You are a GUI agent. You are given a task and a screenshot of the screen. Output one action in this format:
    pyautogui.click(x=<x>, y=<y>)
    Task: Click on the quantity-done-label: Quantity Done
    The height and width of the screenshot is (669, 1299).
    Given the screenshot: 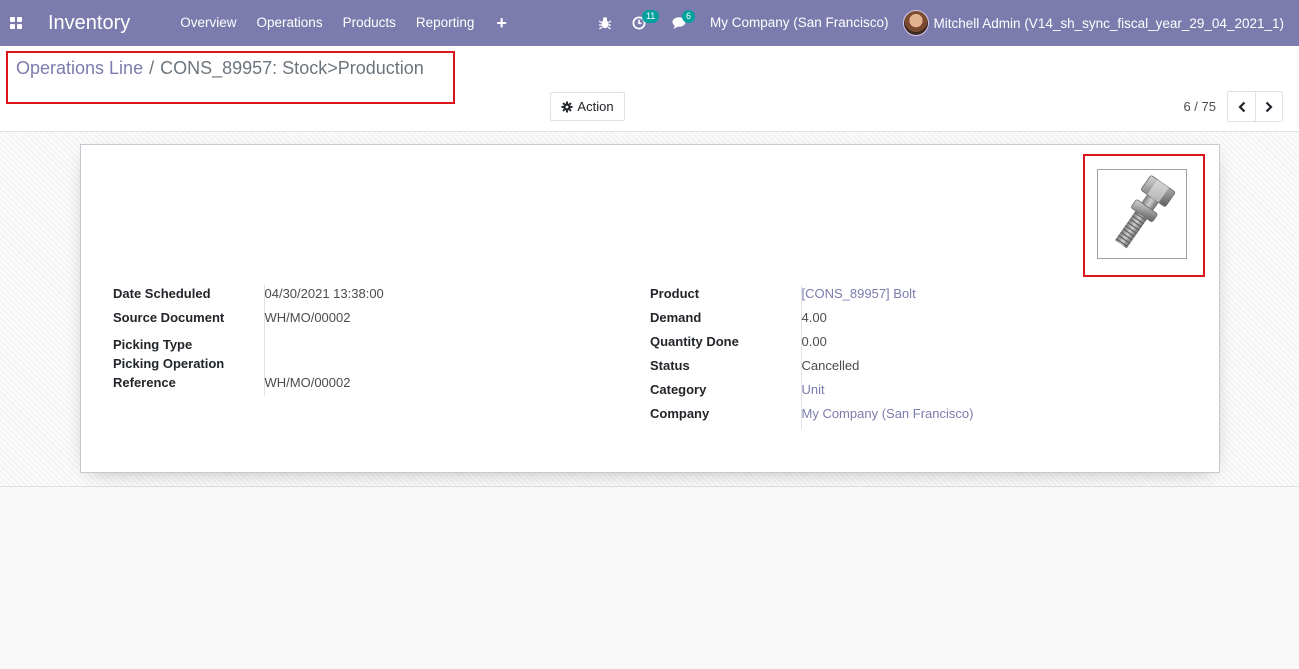 What is the action you would take?
    pyautogui.click(x=726, y=345)
    